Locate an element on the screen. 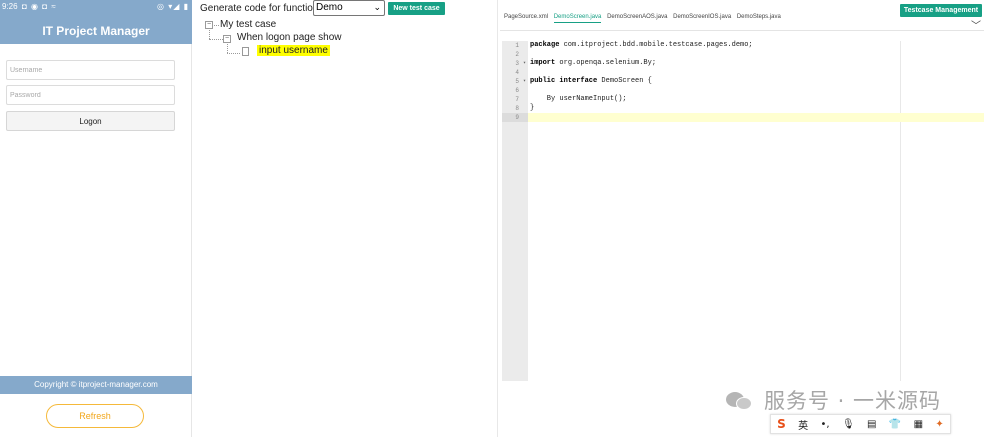  code-text: } is located at coordinates (532, 108).